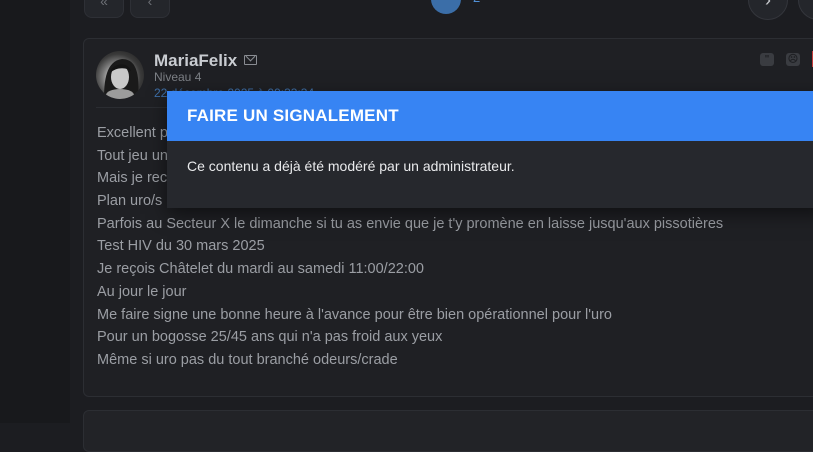 Image resolution: width=813 pixels, height=452 pixels. What do you see at coordinates (150, 4) in the screenshot?
I see `chevron-left-icon: ‹` at bounding box center [150, 4].